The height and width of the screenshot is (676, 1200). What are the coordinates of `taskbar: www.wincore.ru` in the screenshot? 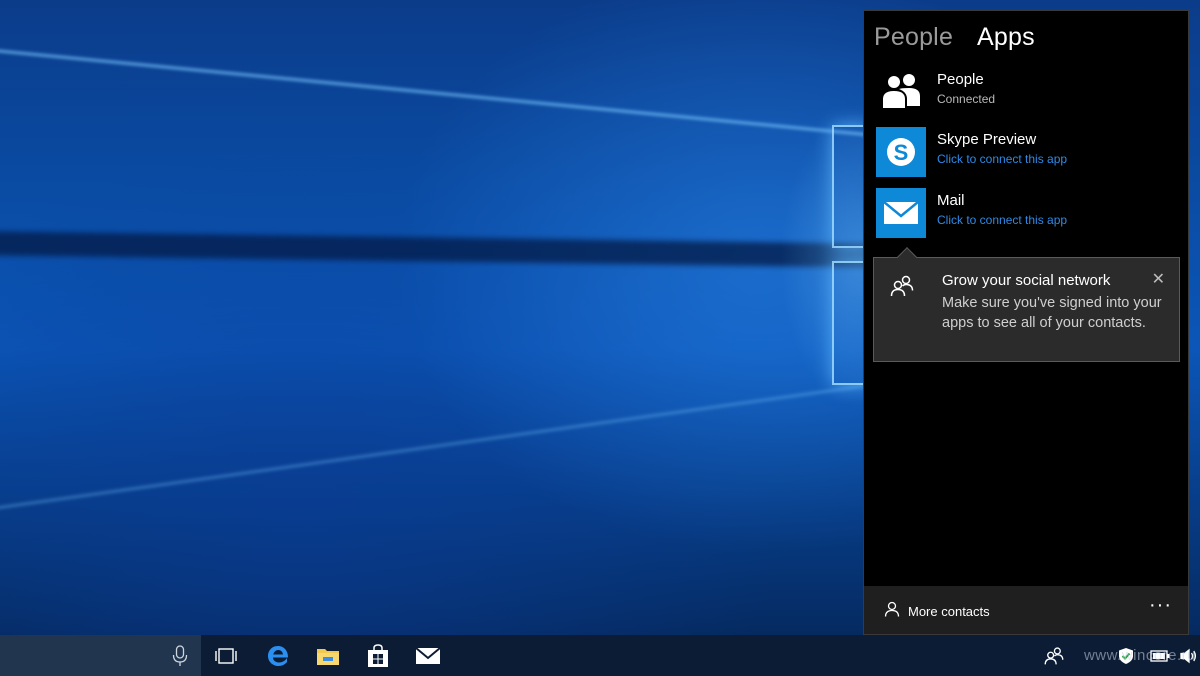 It's located at (600, 655).